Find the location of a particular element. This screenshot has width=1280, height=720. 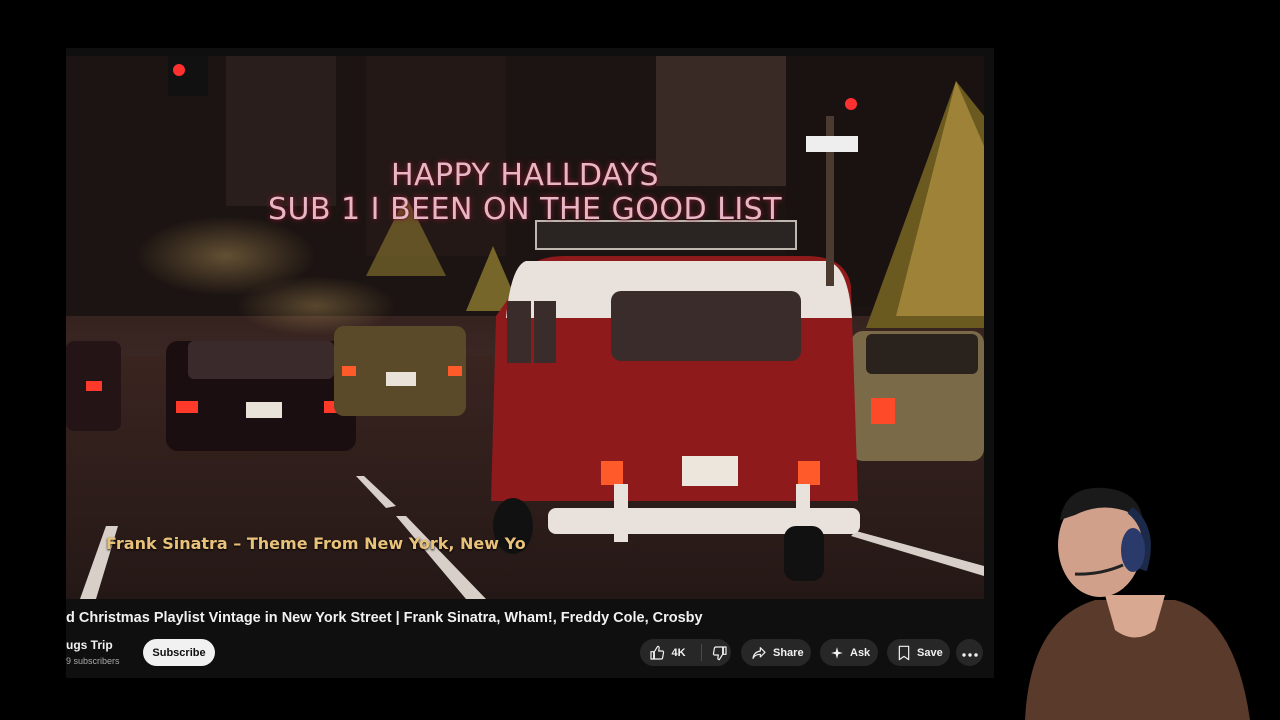

like-divider is located at coordinates (701, 652).